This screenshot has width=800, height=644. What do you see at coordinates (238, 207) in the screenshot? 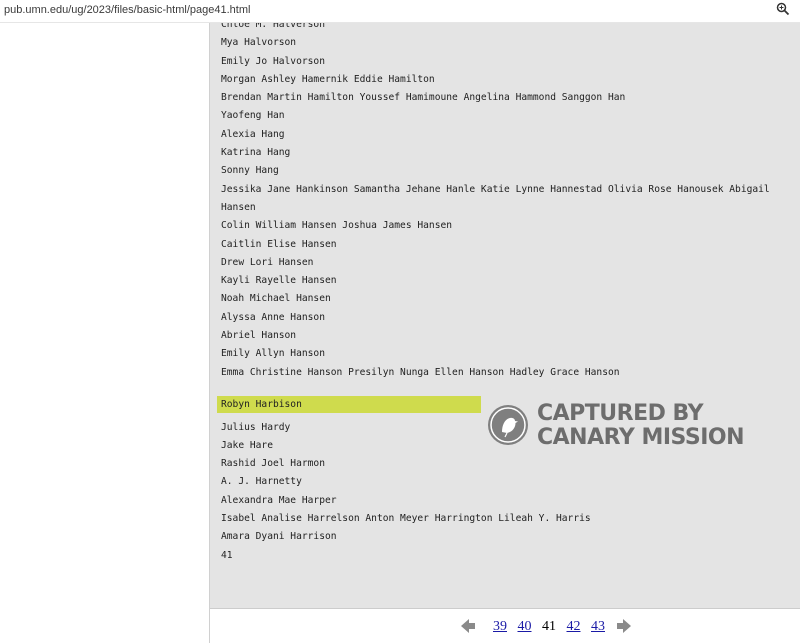
I see `list-item-text: Hansen` at bounding box center [238, 207].